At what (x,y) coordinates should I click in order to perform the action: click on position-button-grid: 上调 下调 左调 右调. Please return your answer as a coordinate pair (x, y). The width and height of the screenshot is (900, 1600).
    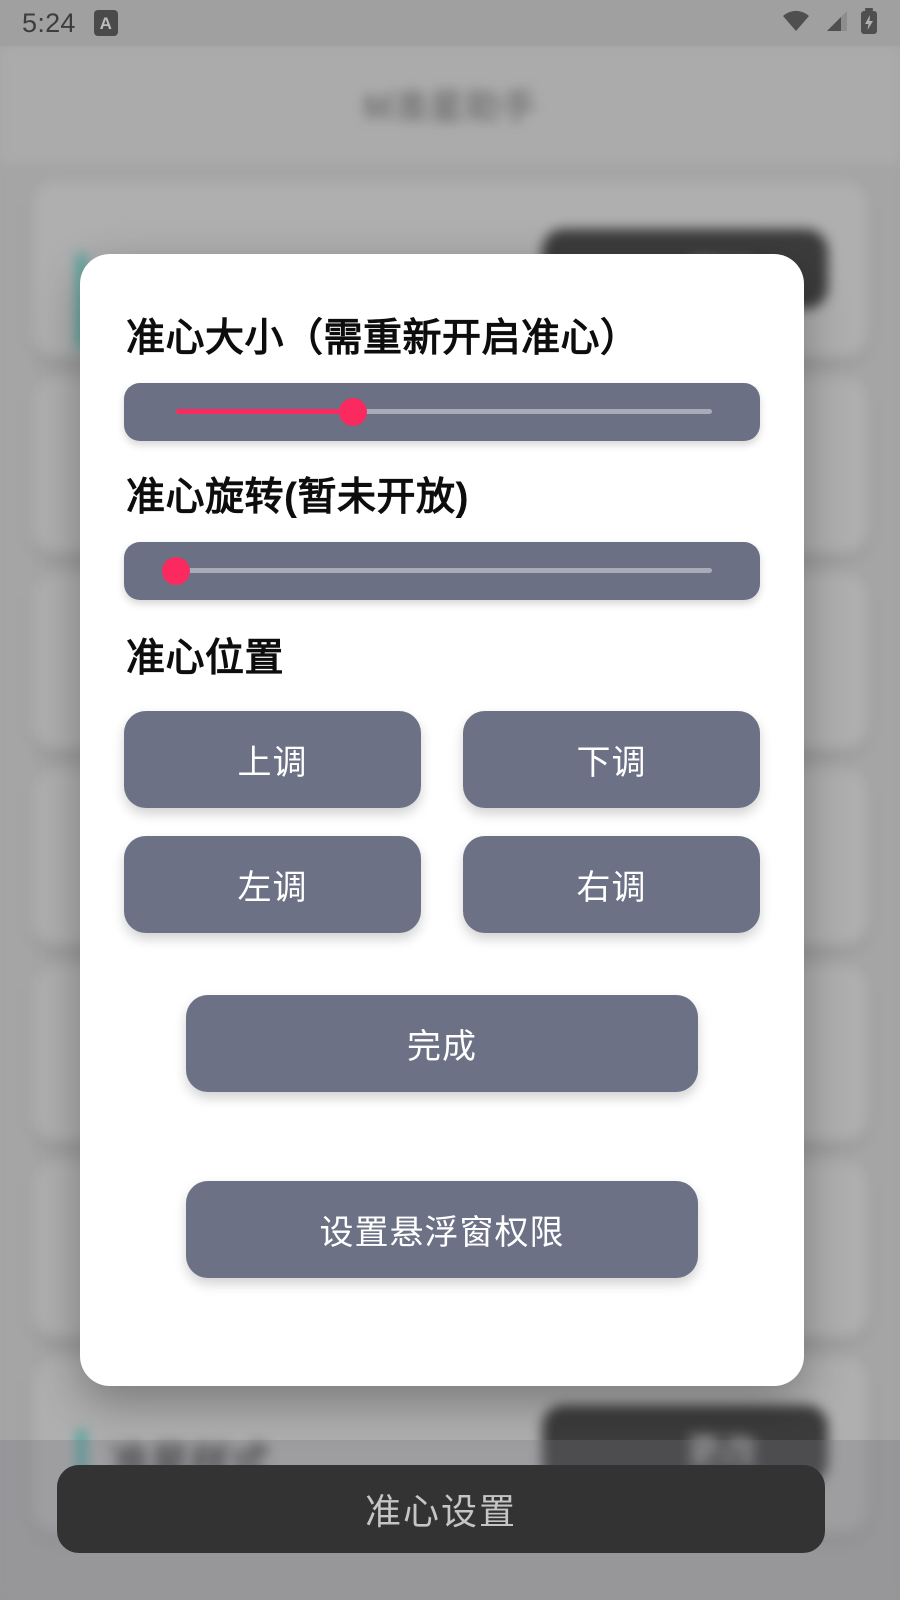
    Looking at the image, I should click on (442, 821).